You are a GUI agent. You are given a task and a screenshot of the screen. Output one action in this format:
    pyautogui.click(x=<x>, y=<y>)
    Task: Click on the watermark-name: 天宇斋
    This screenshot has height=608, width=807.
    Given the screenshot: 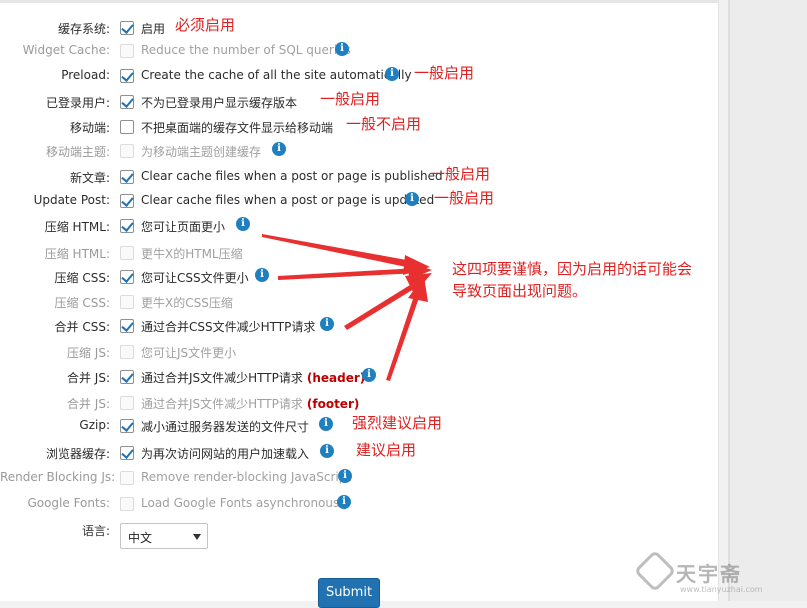 What is the action you would take?
    pyautogui.click(x=709, y=574)
    